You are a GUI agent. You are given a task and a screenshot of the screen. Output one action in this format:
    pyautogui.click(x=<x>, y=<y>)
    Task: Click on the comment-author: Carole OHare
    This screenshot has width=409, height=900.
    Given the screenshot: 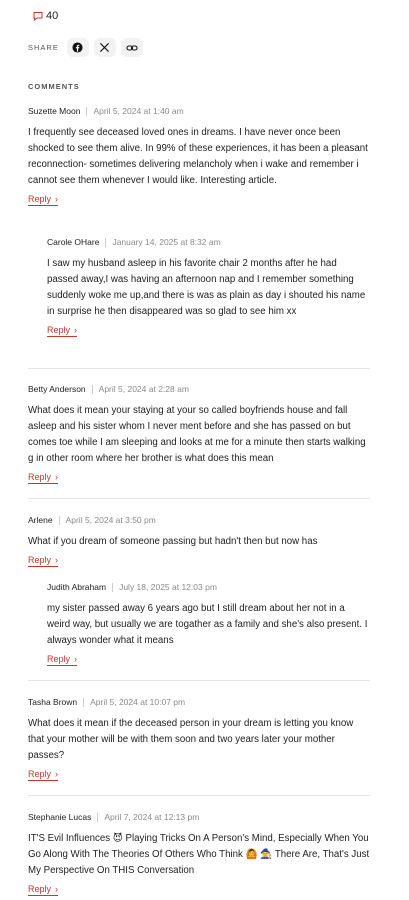 What is the action you would take?
    pyautogui.click(x=73, y=242)
    